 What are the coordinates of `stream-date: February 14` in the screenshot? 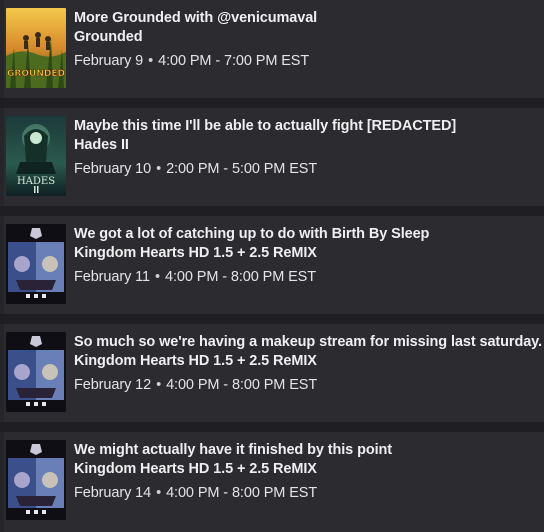 It's located at (113, 493).